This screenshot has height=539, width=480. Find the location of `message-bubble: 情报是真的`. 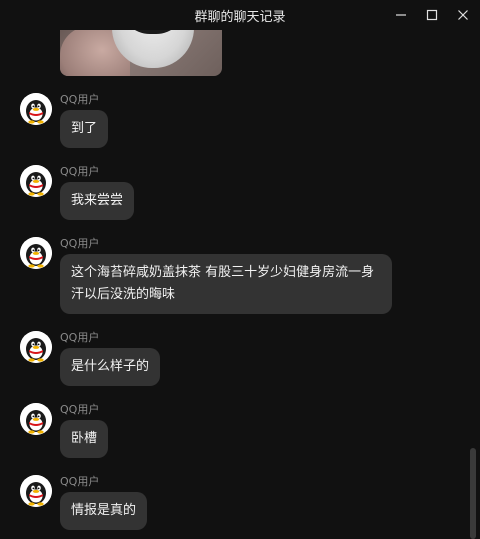

message-bubble: 情报是真的 is located at coordinates (104, 511).